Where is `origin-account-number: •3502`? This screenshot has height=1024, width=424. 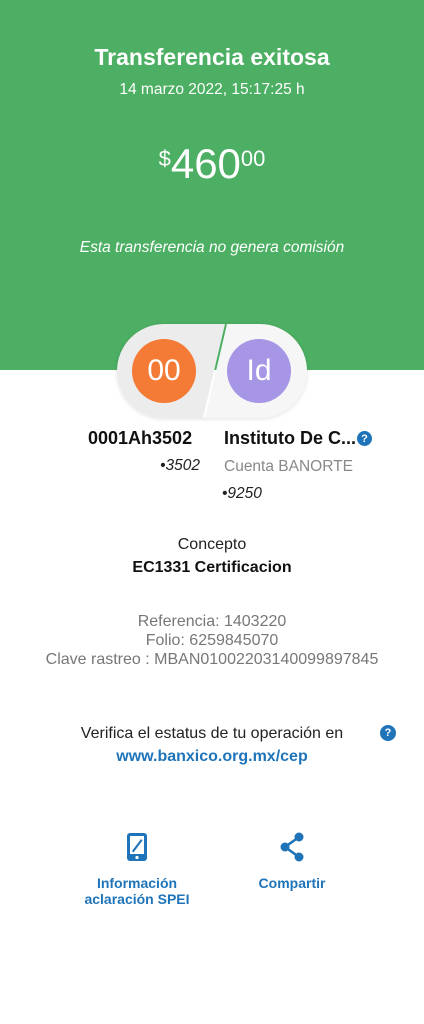 origin-account-number: •3502 is located at coordinates (180, 465).